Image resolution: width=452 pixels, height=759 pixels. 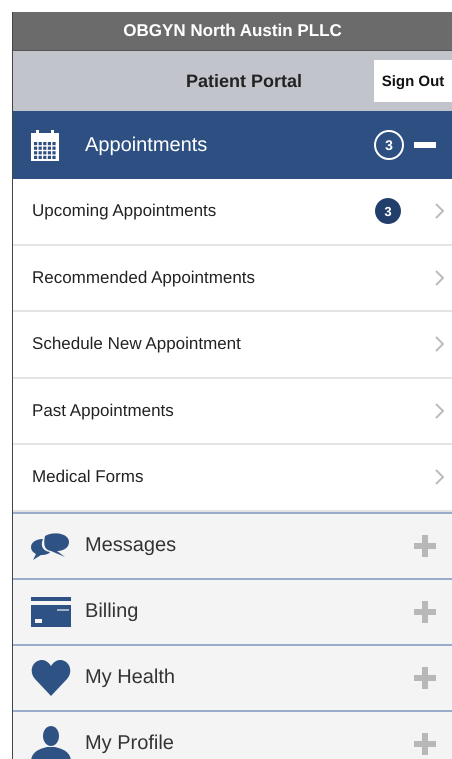 I want to click on person-icon, so click(x=51, y=742).